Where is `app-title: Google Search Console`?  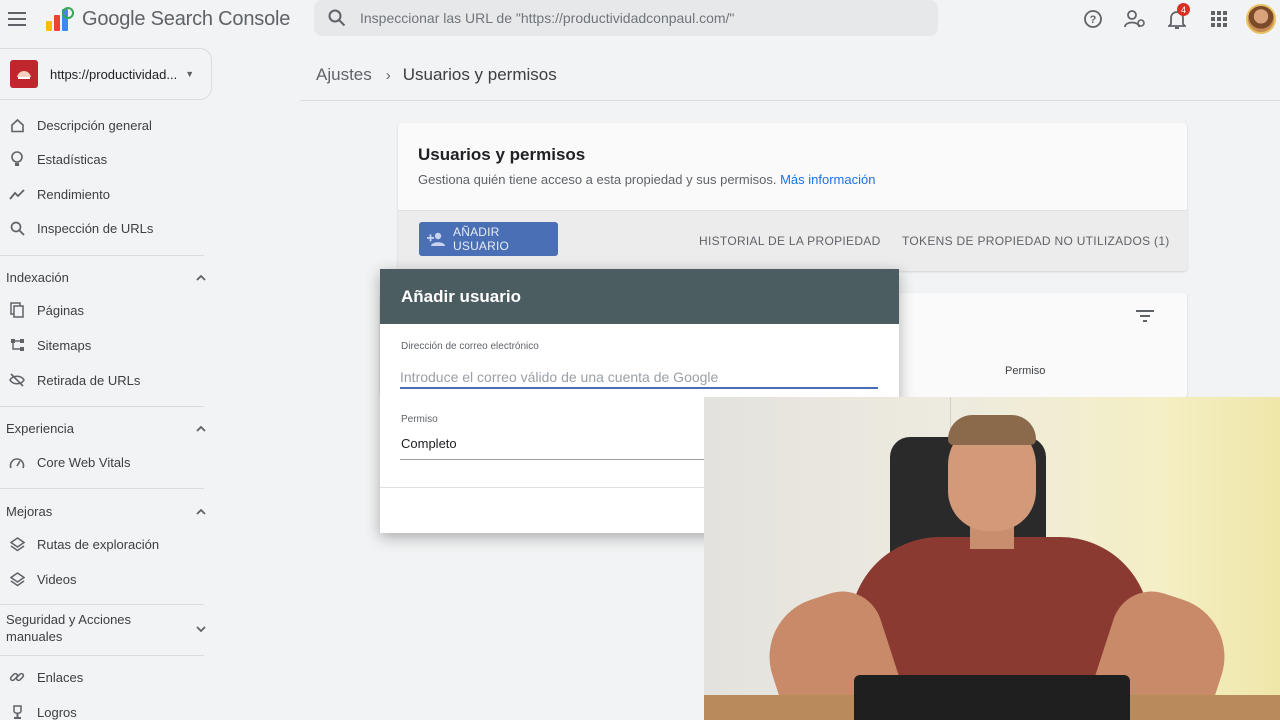
app-title: Google Search Console is located at coordinates (186, 18).